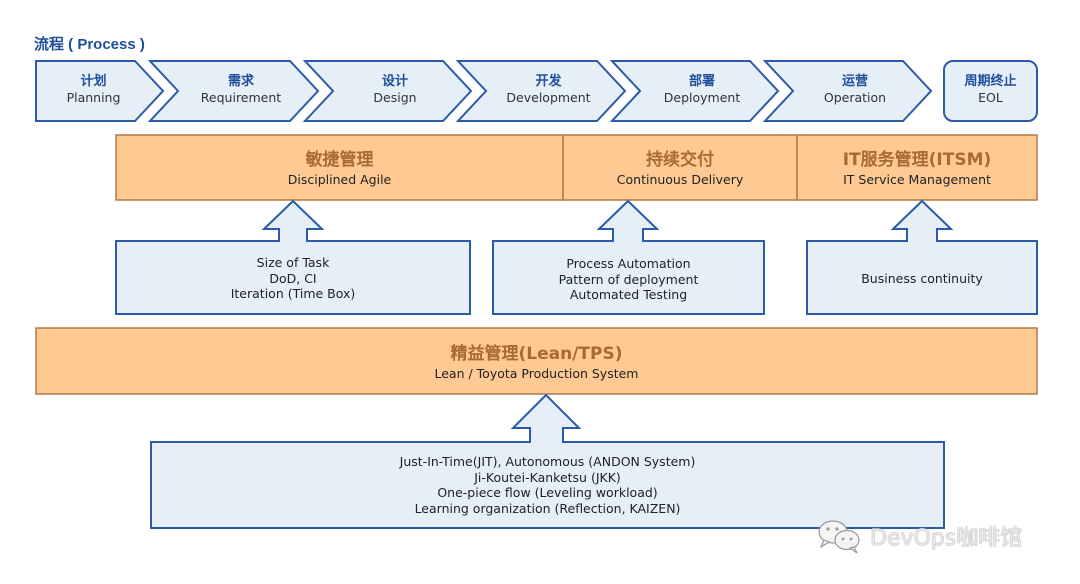 This screenshot has height=584, width=1080. What do you see at coordinates (628, 294) in the screenshot?
I see `practice-line: Automated Testing` at bounding box center [628, 294].